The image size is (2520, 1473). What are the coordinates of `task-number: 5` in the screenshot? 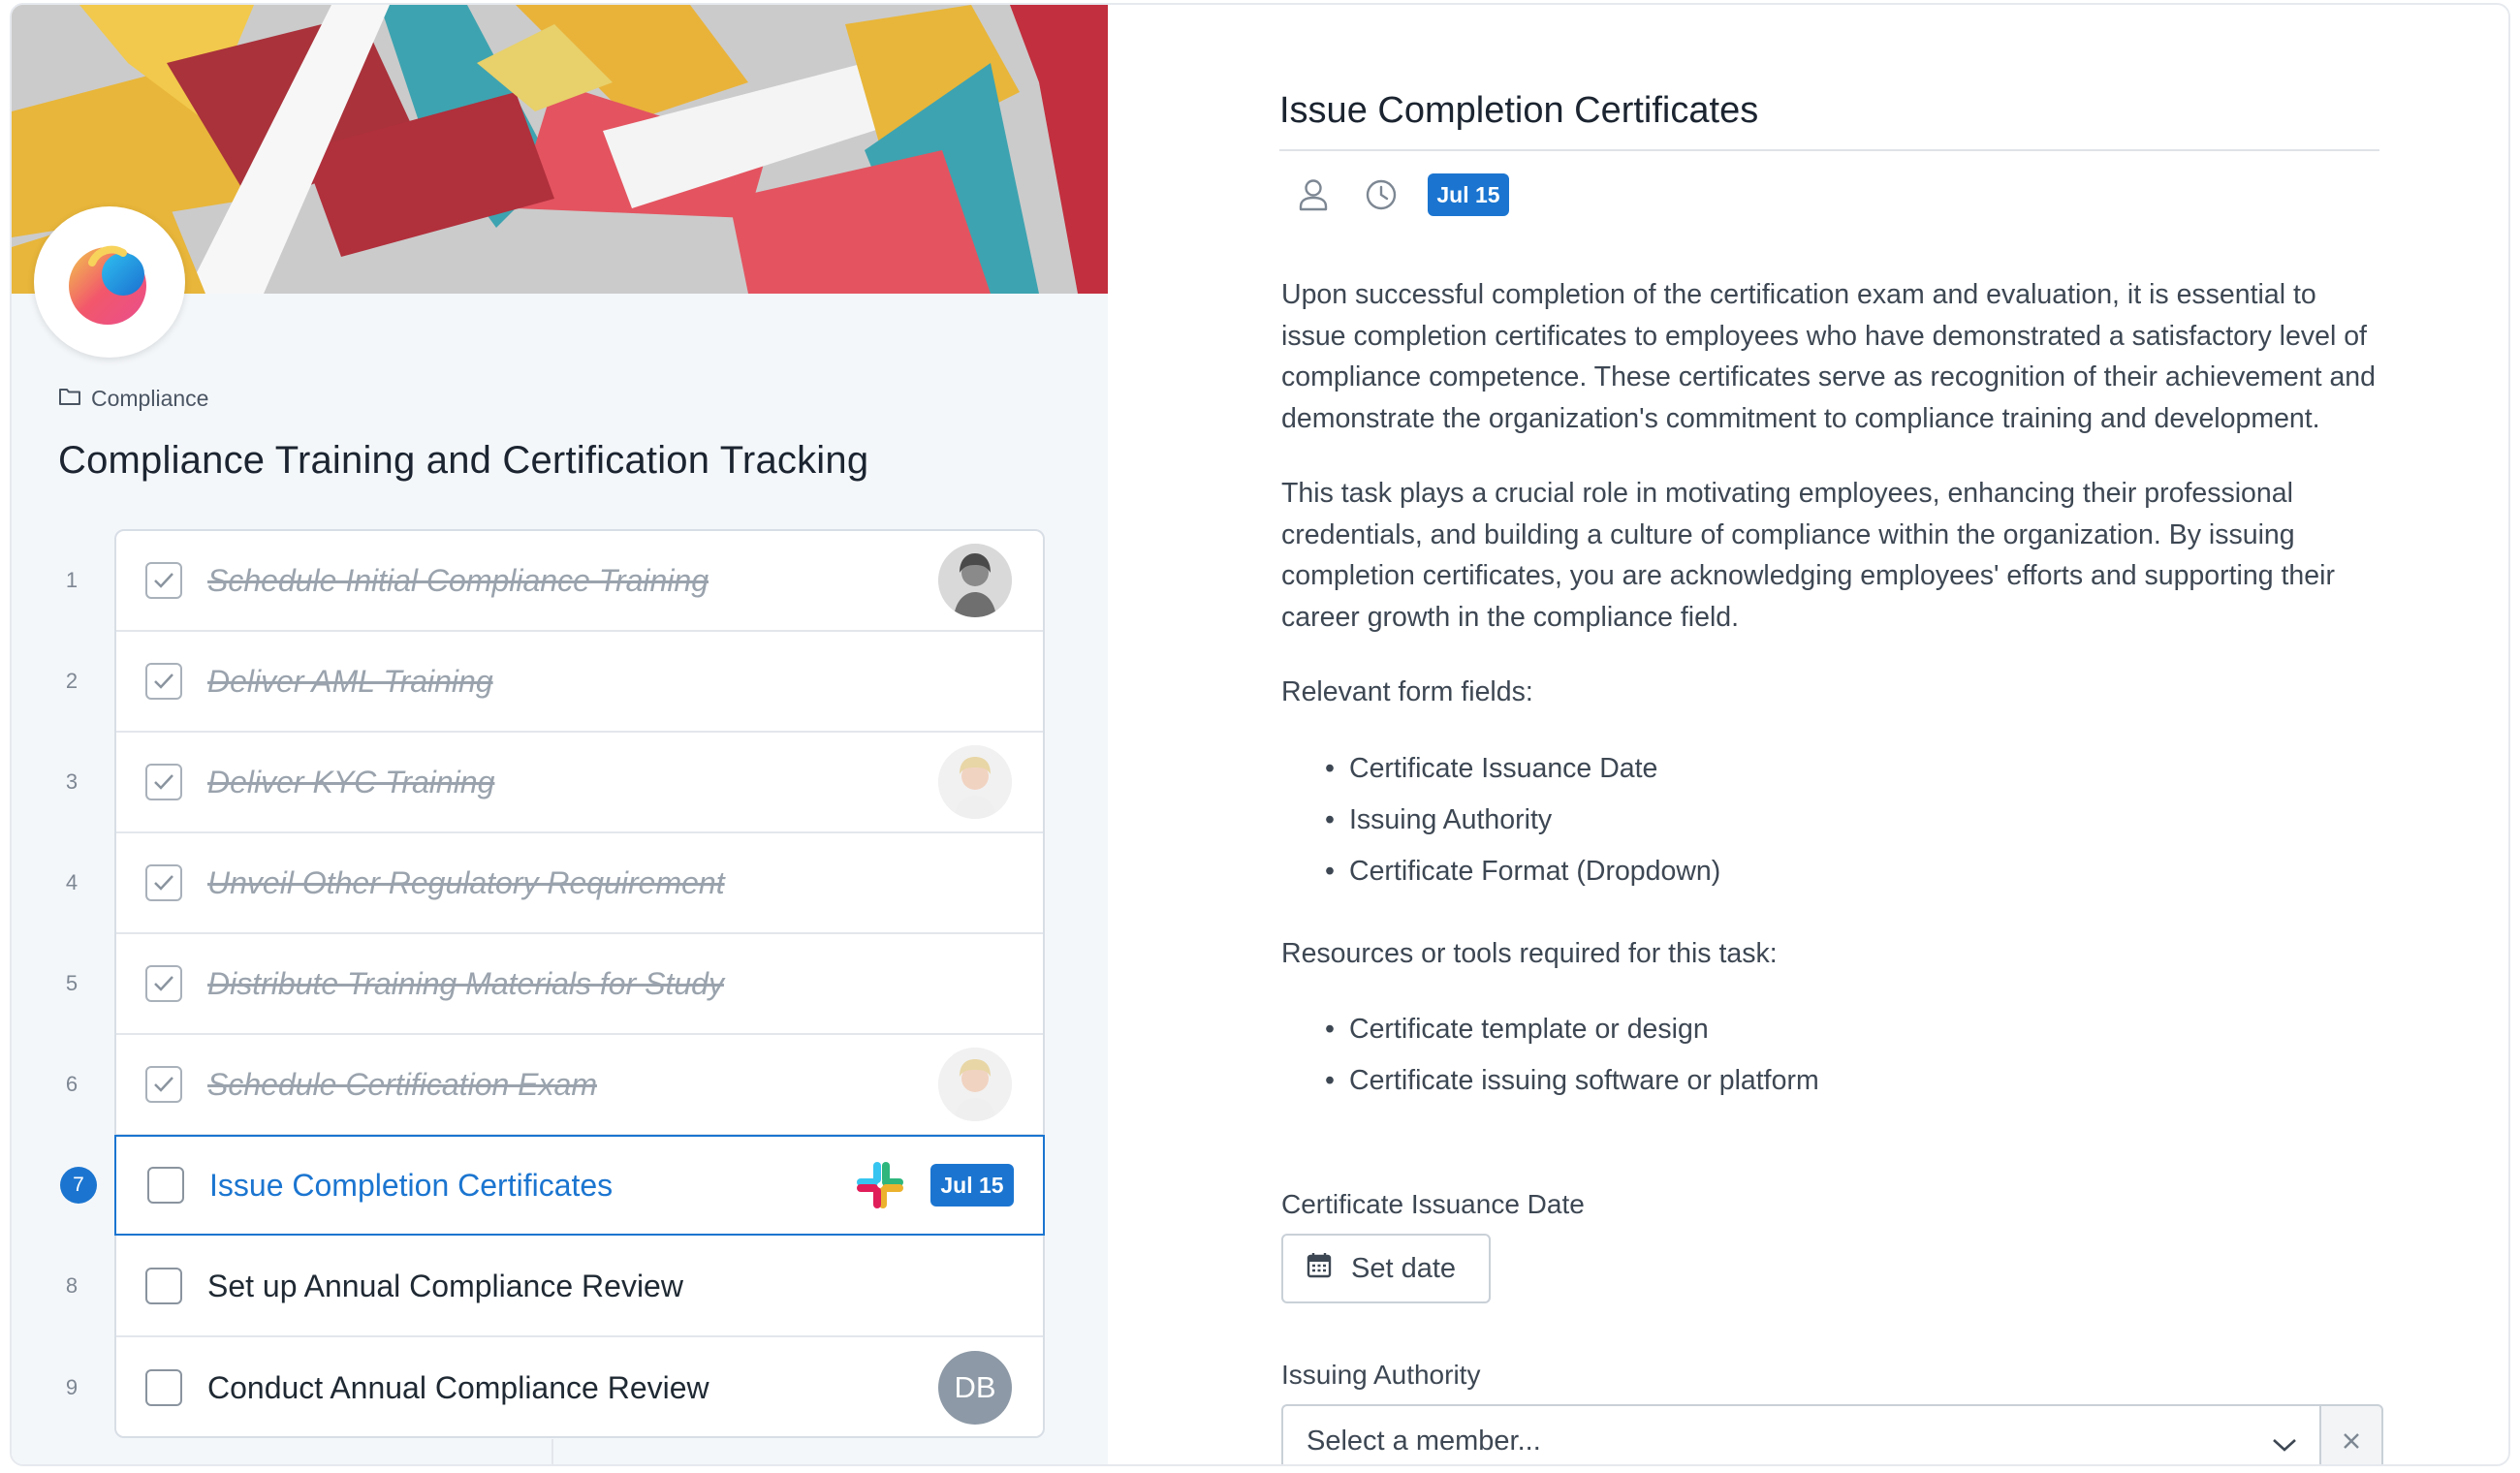 It's located at (72, 983).